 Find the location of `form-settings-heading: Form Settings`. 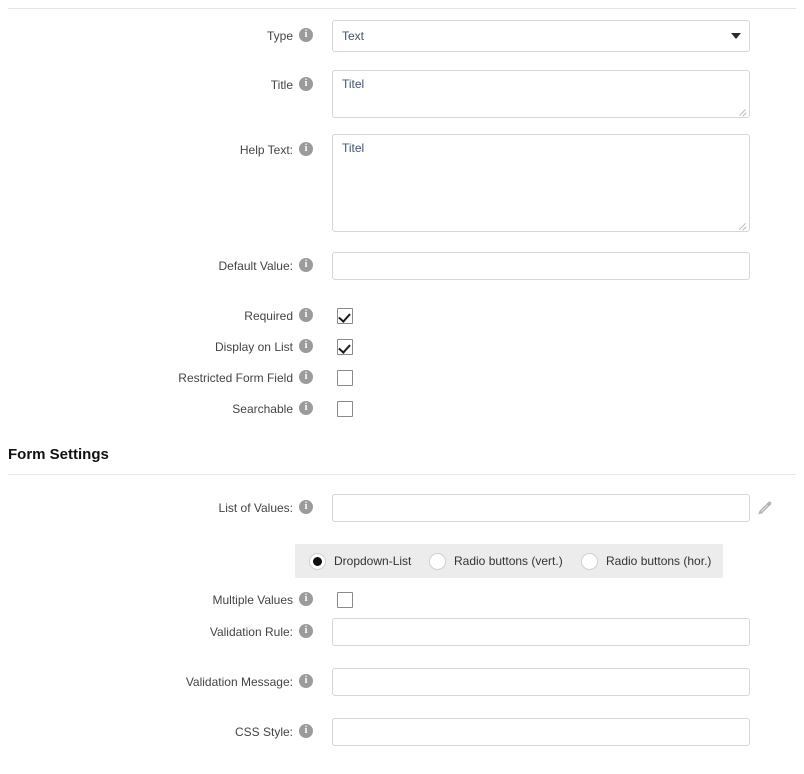

form-settings-heading: Form Settings is located at coordinates (58, 454).